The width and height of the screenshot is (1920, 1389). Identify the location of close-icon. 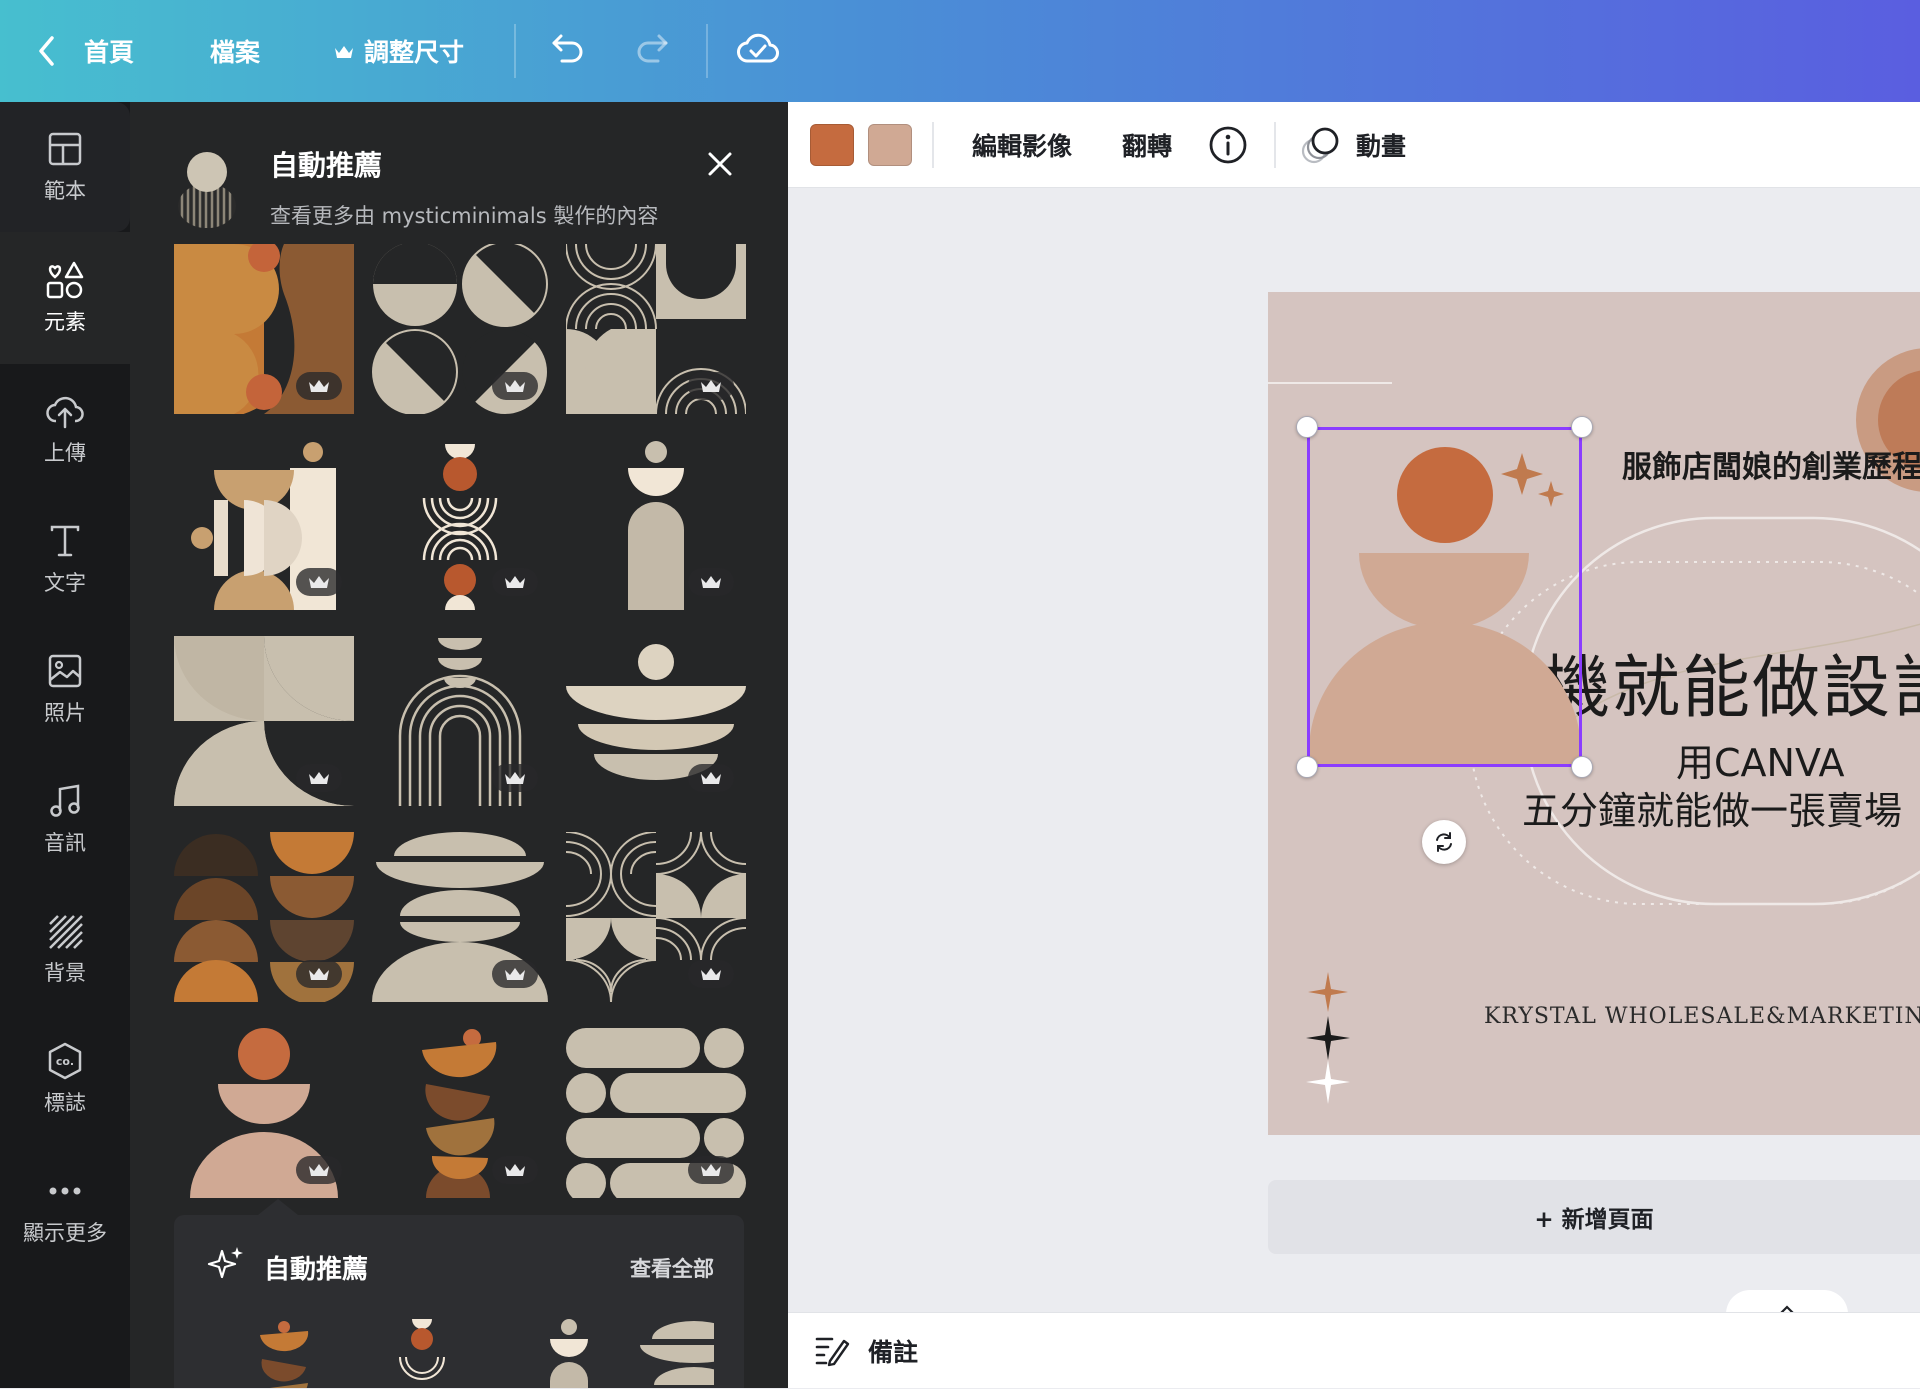
(720, 164).